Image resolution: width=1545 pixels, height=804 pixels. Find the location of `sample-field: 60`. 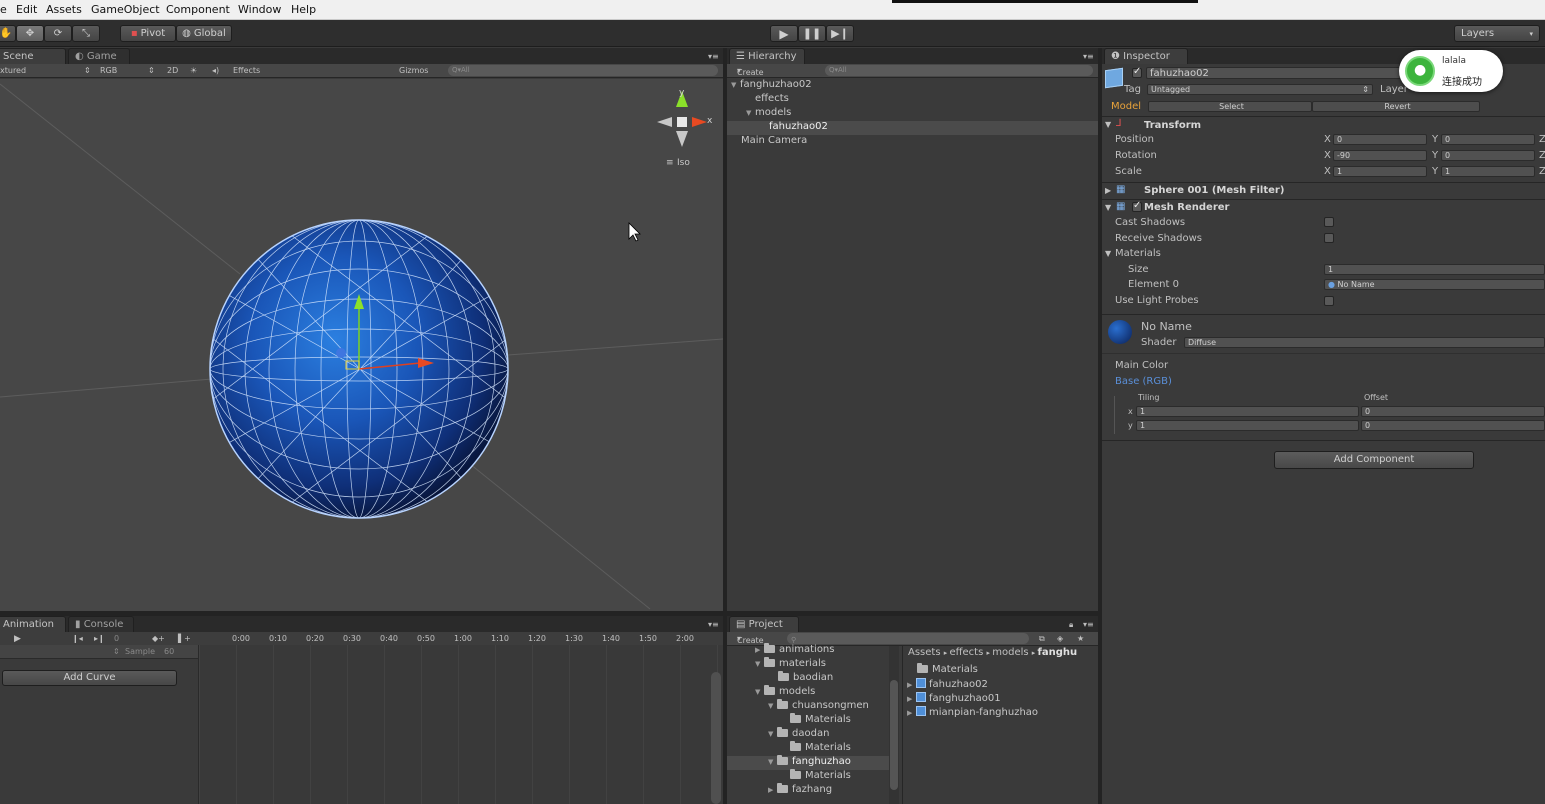

sample-field: 60 is located at coordinates (169, 651).